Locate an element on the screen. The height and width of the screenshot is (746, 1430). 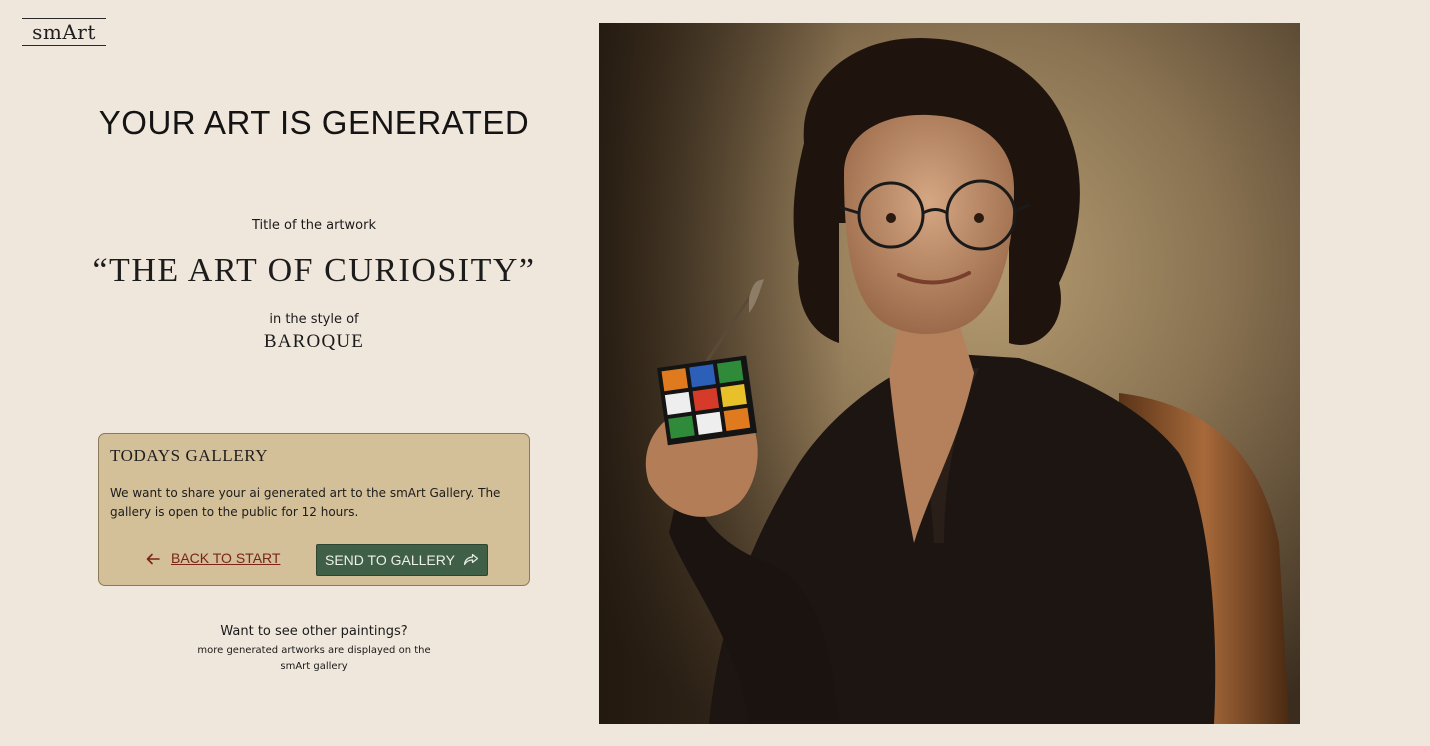
share-arrow-icon is located at coordinates (471, 560).